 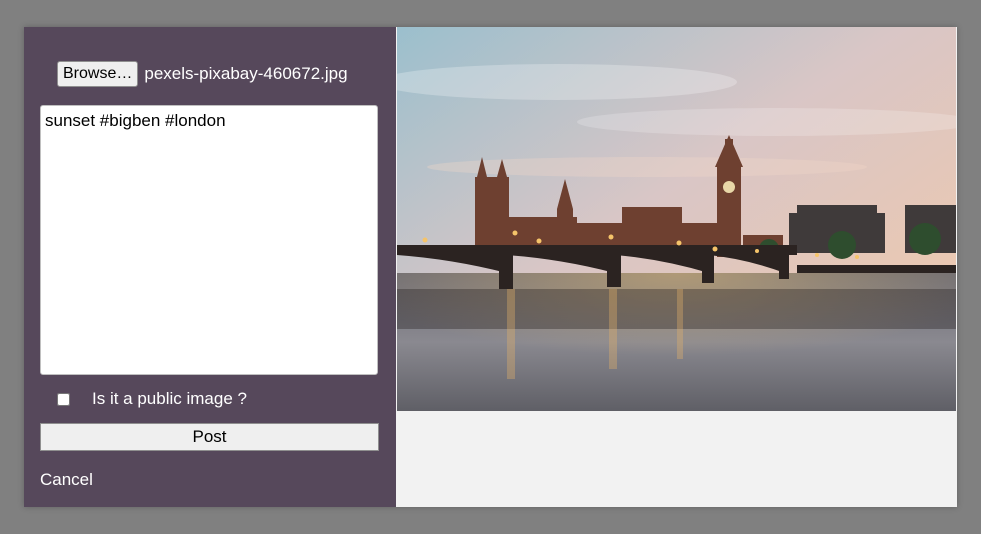 I want to click on public-option-row: Is it a public image ?, so click(x=152, y=399).